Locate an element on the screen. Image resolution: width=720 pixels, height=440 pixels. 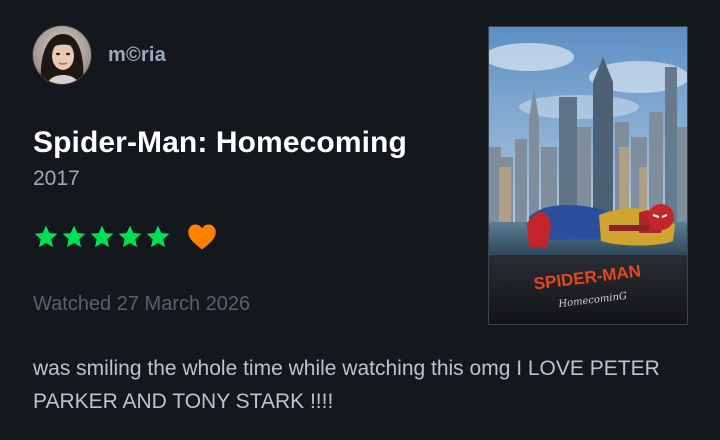
reviewer: m©ria is located at coordinates (99, 55).